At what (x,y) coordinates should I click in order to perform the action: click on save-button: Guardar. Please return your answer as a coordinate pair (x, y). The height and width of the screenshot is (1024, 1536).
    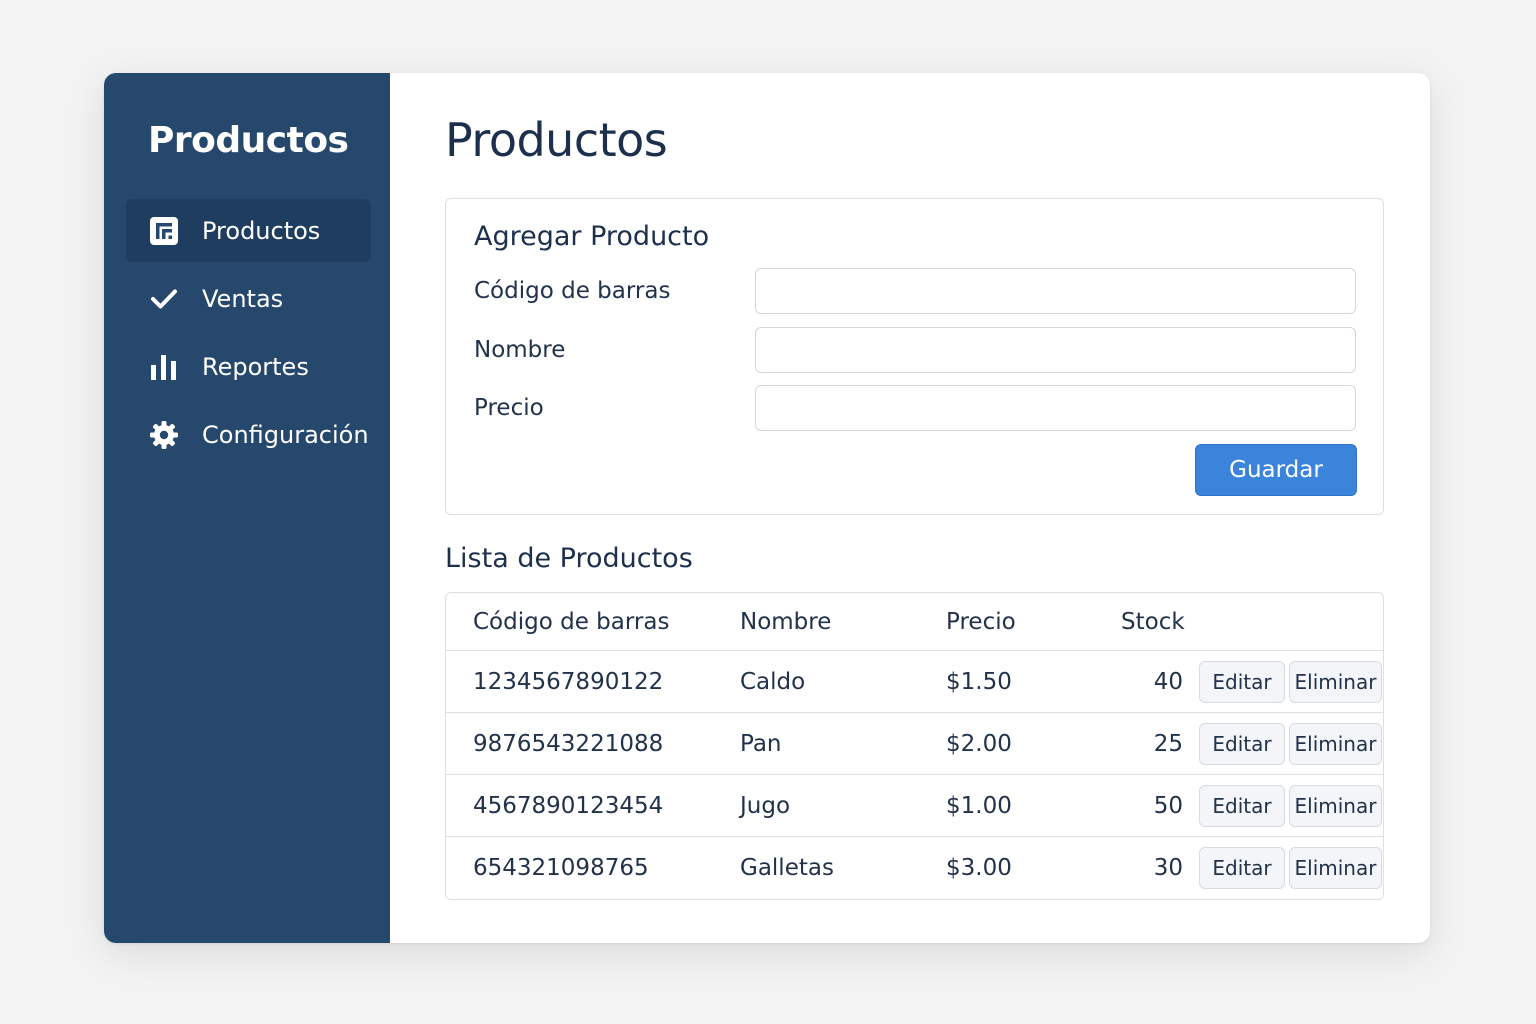
    Looking at the image, I should click on (1276, 470).